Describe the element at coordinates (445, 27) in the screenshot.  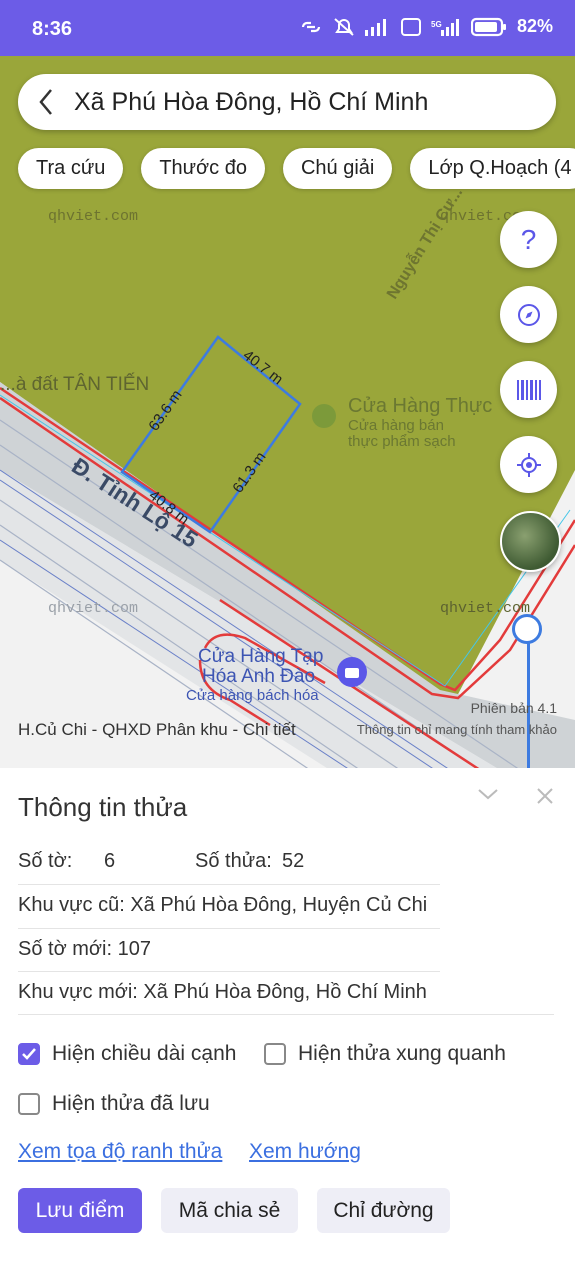
I see `5g-signal-icon: 5G` at that location.